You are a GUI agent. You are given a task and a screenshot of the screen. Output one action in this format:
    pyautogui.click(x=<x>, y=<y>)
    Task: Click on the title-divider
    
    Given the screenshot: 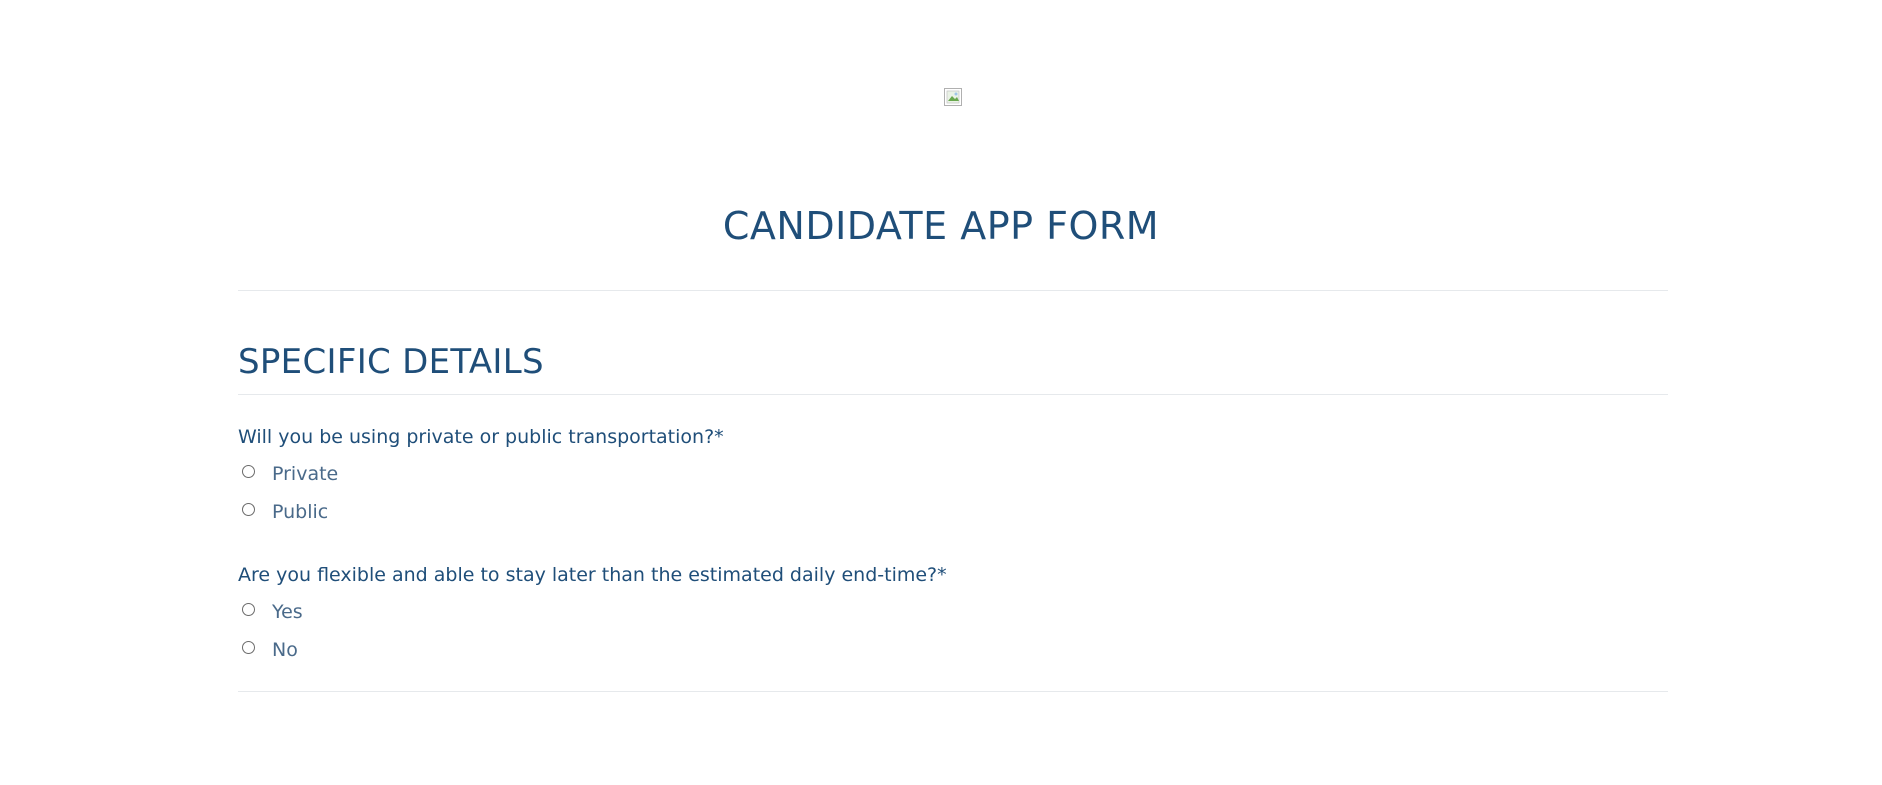 What is the action you would take?
    pyautogui.click(x=953, y=290)
    